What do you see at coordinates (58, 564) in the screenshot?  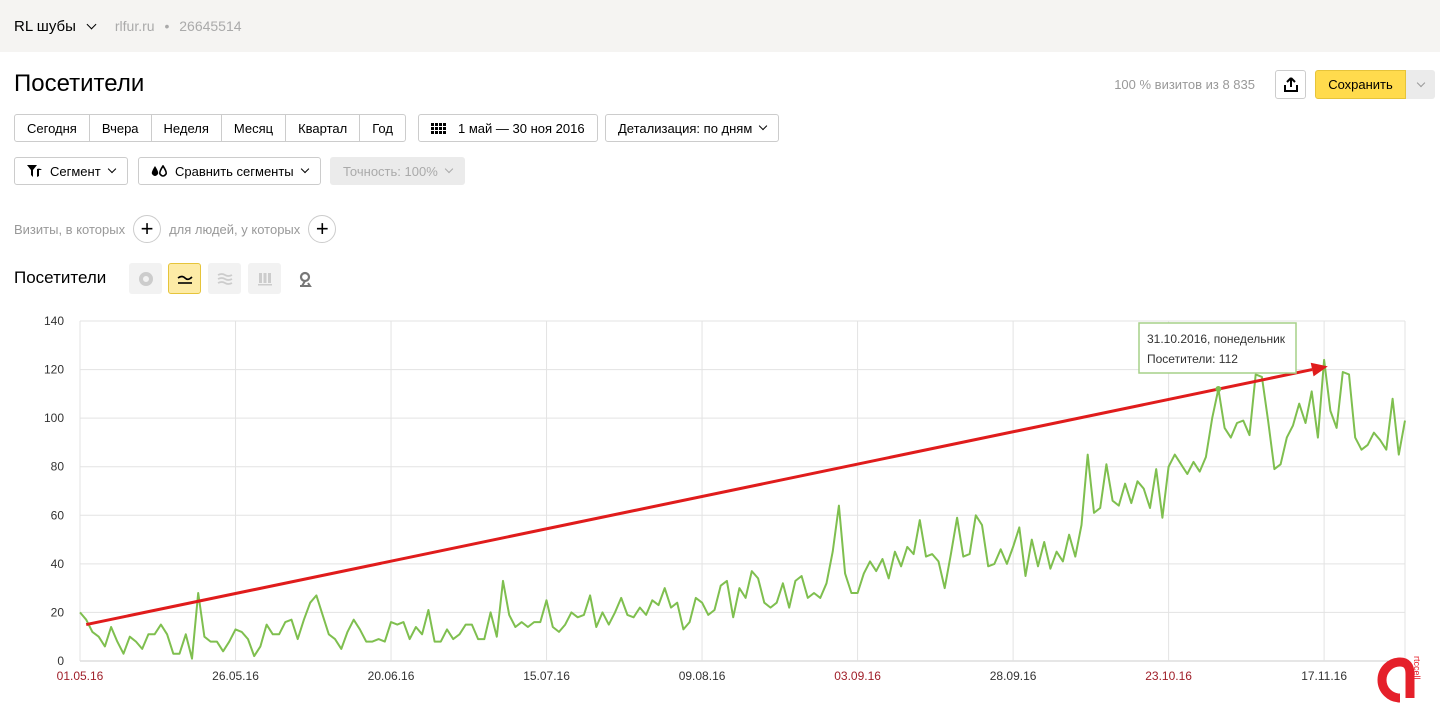 I see `y-tick-label: 40` at bounding box center [58, 564].